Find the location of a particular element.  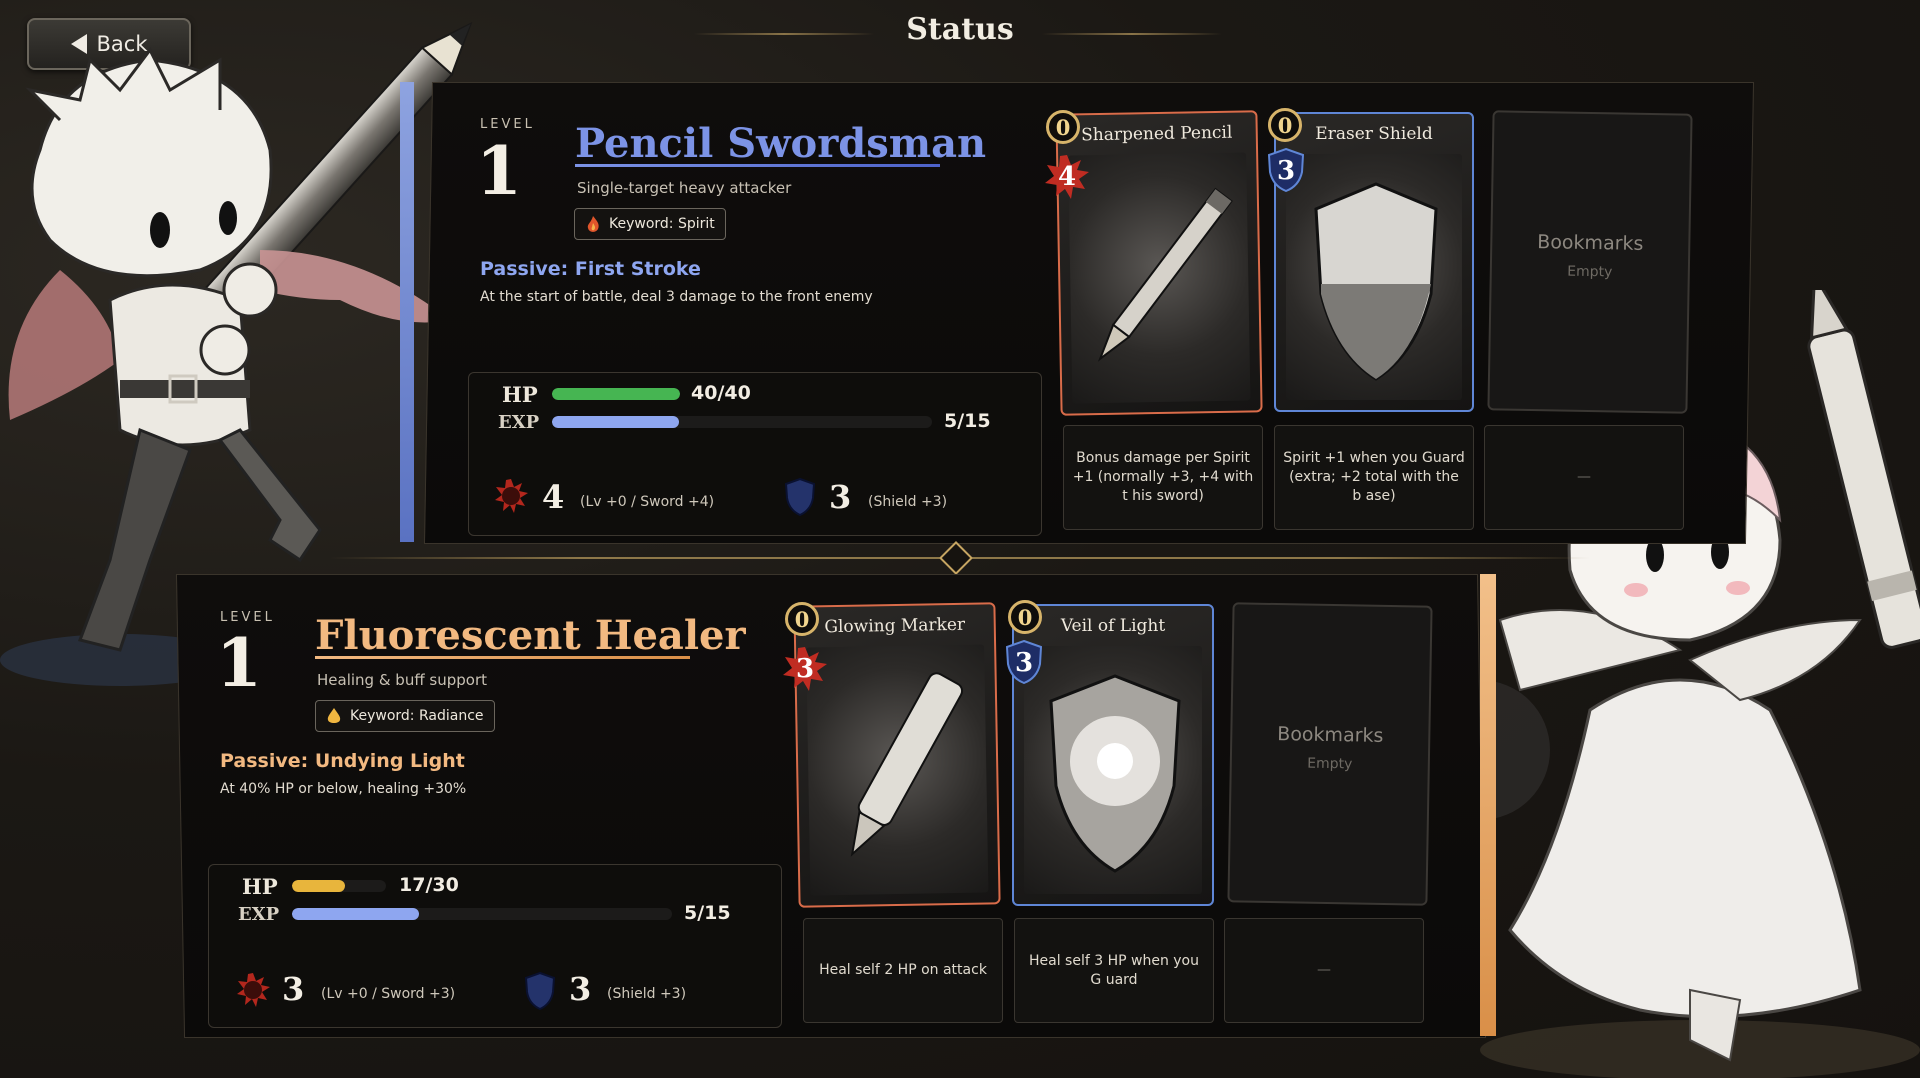

hero2-passive-desc: At 40% HP or below, healing +30% is located at coordinates (343, 789).